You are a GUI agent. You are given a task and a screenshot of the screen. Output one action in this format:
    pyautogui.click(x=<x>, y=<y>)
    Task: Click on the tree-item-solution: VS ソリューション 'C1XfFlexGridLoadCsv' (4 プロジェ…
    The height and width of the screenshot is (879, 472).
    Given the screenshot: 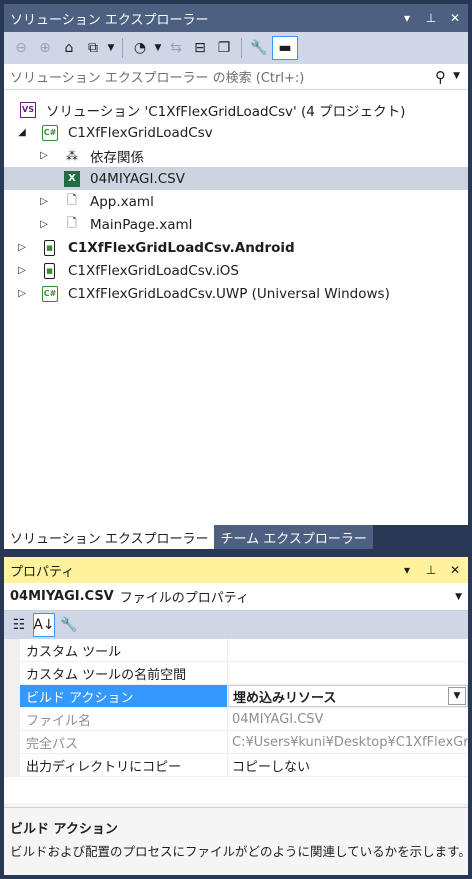 What is the action you would take?
    pyautogui.click(x=236, y=109)
    